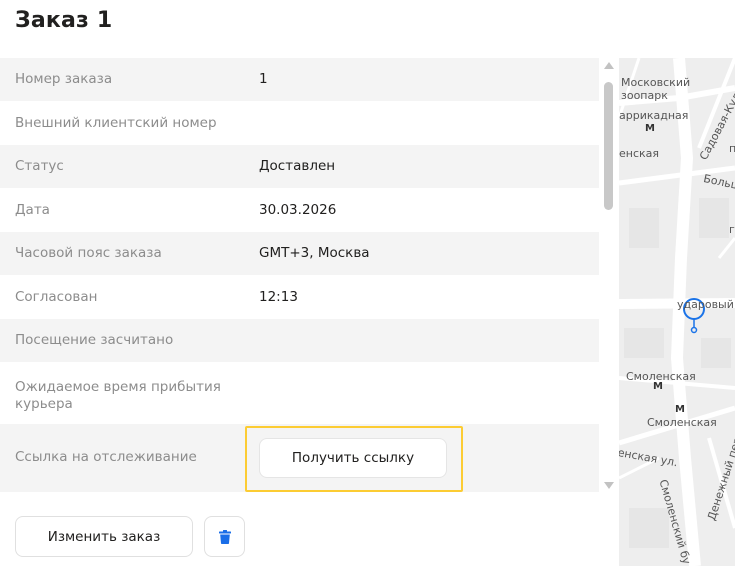 The image size is (735, 566). What do you see at coordinates (608, 146) in the screenshot?
I see `scrollbar-thumb` at bounding box center [608, 146].